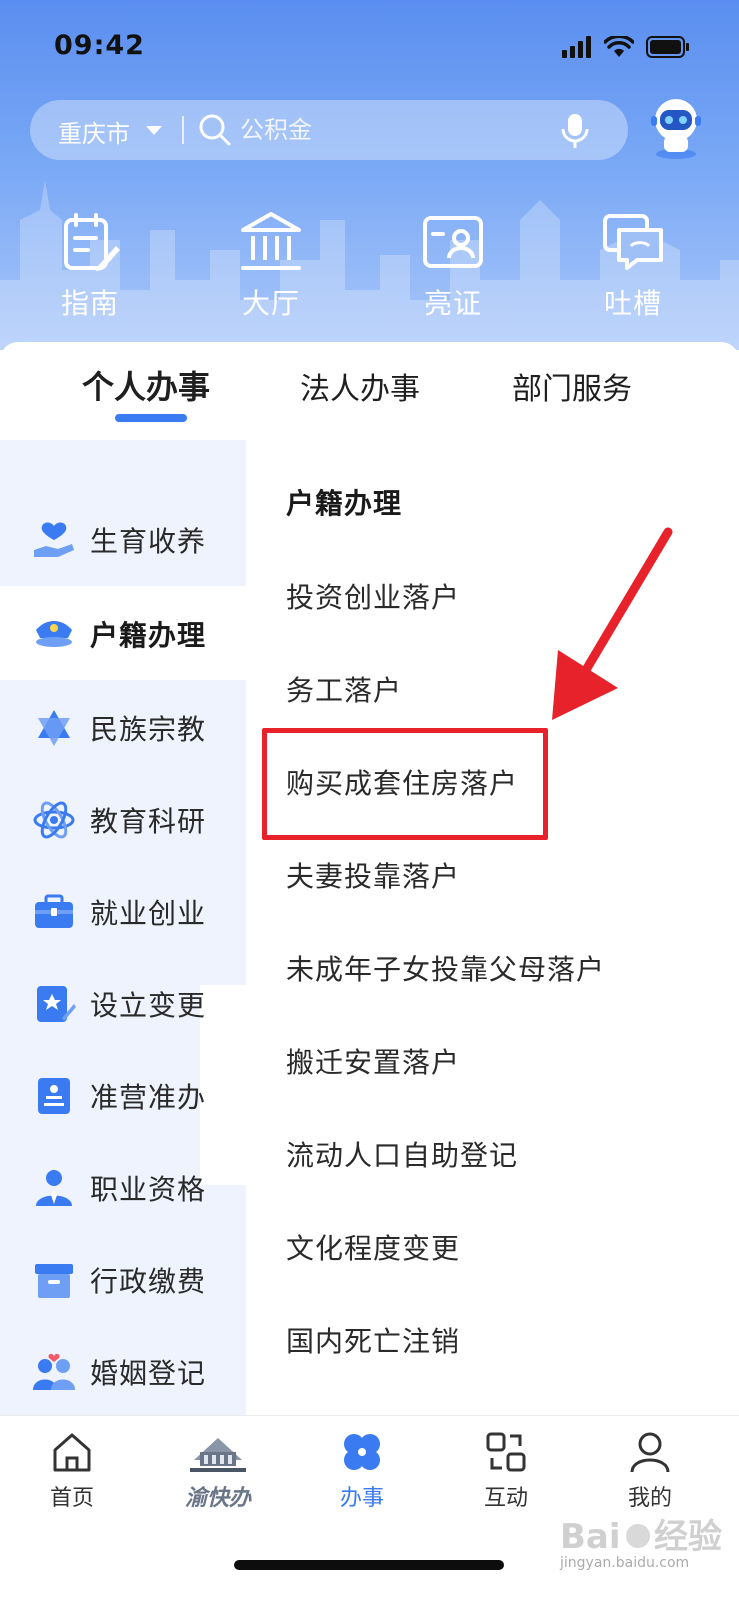 The image size is (739, 1600). What do you see at coordinates (452, 303) in the screenshot?
I see `quick-action-label: 亮证` at bounding box center [452, 303].